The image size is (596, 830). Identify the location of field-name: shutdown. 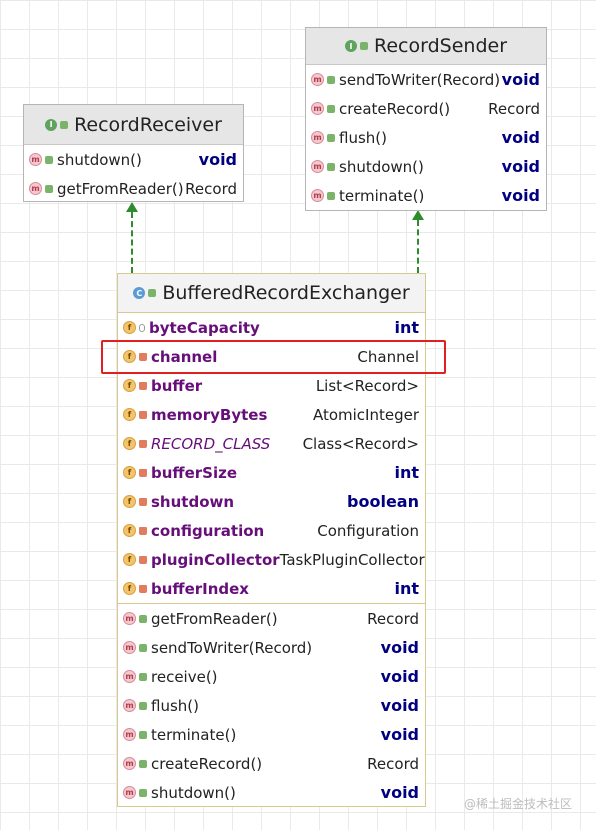
(193, 501).